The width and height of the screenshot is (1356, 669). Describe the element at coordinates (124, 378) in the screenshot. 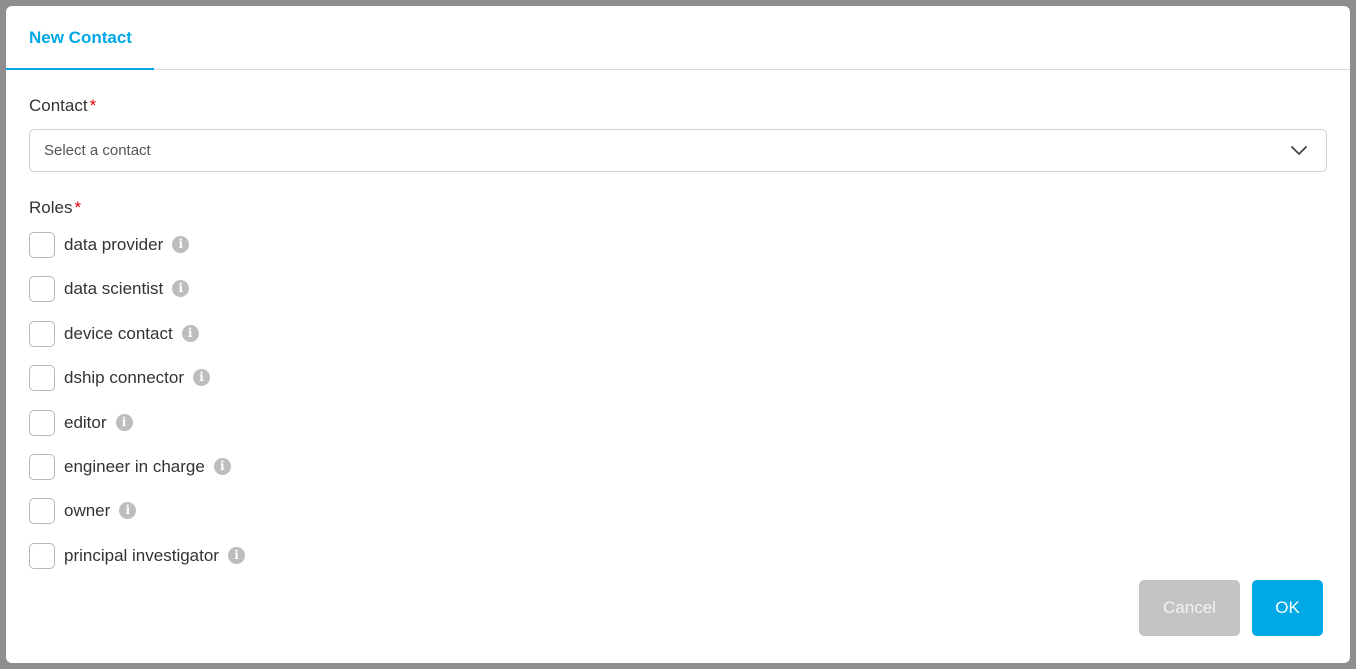

I see `role-label: dship connector` at that location.